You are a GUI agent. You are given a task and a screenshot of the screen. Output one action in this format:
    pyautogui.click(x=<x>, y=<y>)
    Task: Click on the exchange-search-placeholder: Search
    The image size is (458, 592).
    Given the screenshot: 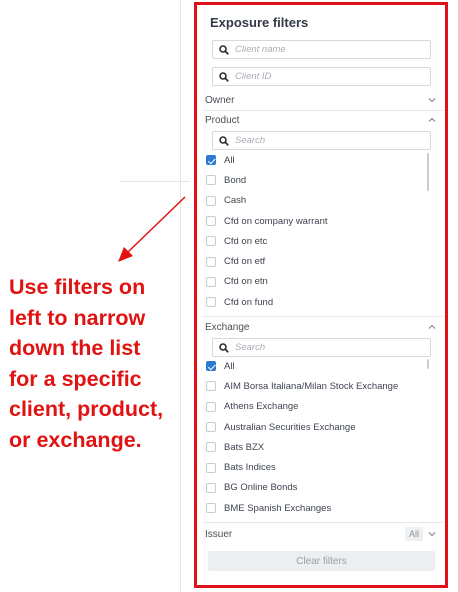 What is the action you would take?
    pyautogui.click(x=250, y=347)
    